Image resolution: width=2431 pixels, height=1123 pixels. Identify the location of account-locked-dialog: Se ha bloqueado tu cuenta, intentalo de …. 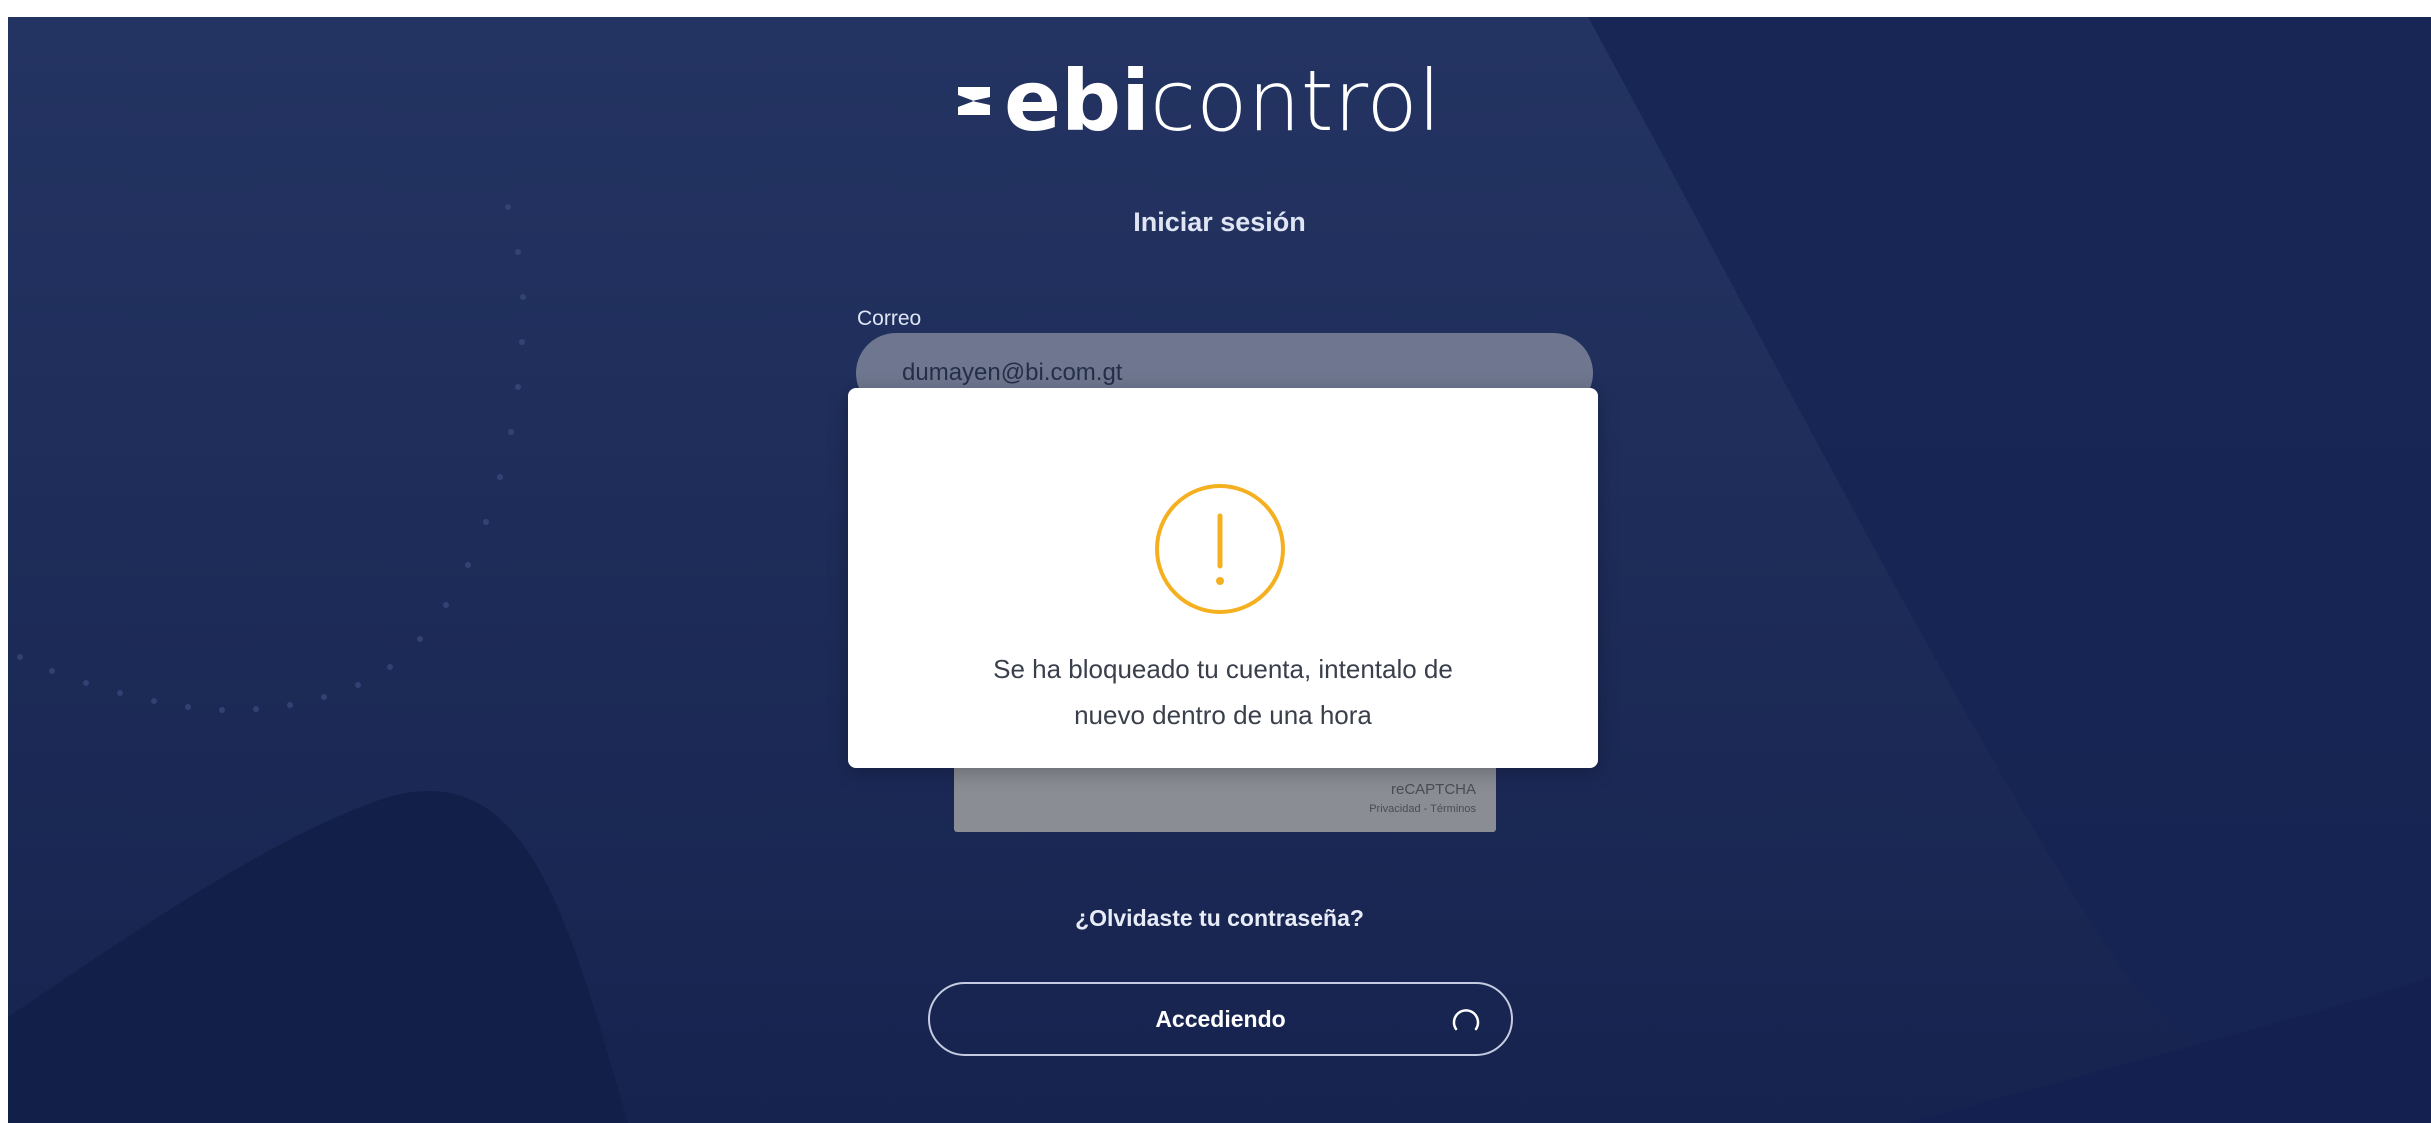
(1223, 578).